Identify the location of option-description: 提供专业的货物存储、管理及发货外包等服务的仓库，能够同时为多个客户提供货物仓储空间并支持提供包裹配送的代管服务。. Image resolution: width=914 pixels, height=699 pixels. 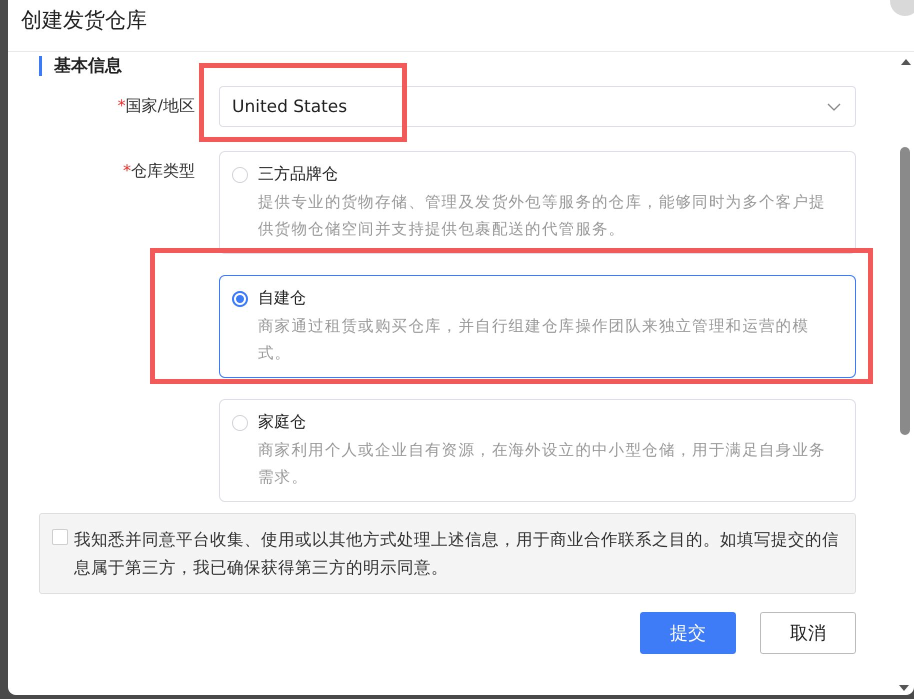
(542, 216).